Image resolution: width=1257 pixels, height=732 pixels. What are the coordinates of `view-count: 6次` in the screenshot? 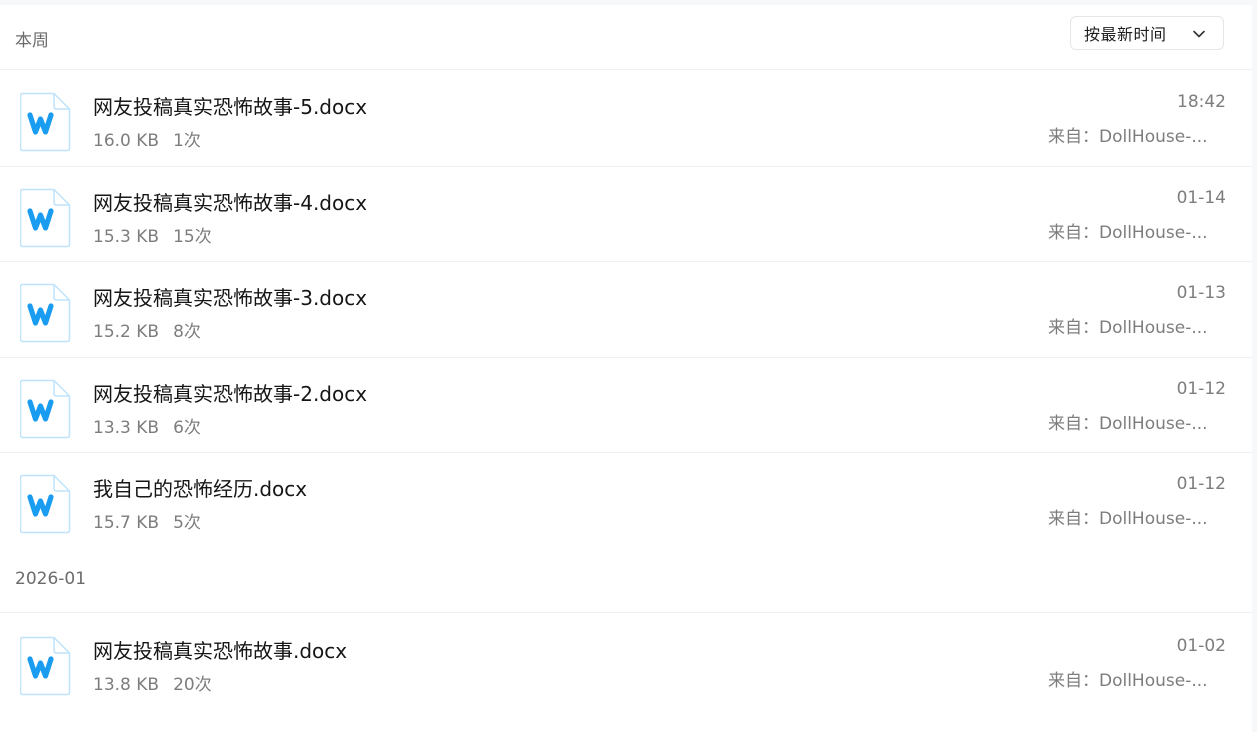 It's located at (187, 428).